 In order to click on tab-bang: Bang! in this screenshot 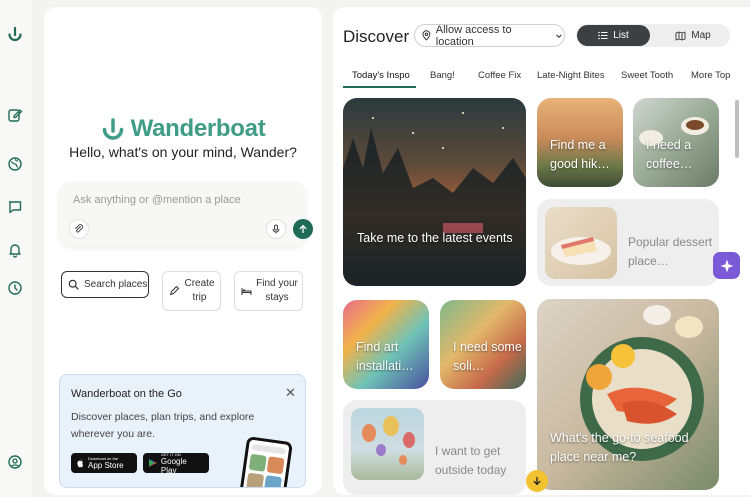, I will do `click(442, 75)`.